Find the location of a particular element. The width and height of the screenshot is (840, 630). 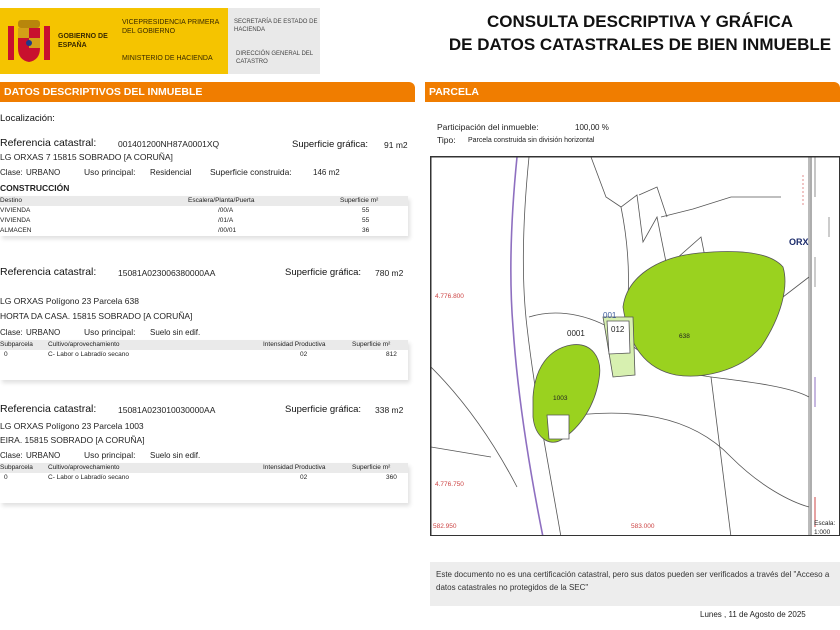

address-3b: EIRA. 15815 SOBRADO [A CORUÑA] is located at coordinates (72, 440).